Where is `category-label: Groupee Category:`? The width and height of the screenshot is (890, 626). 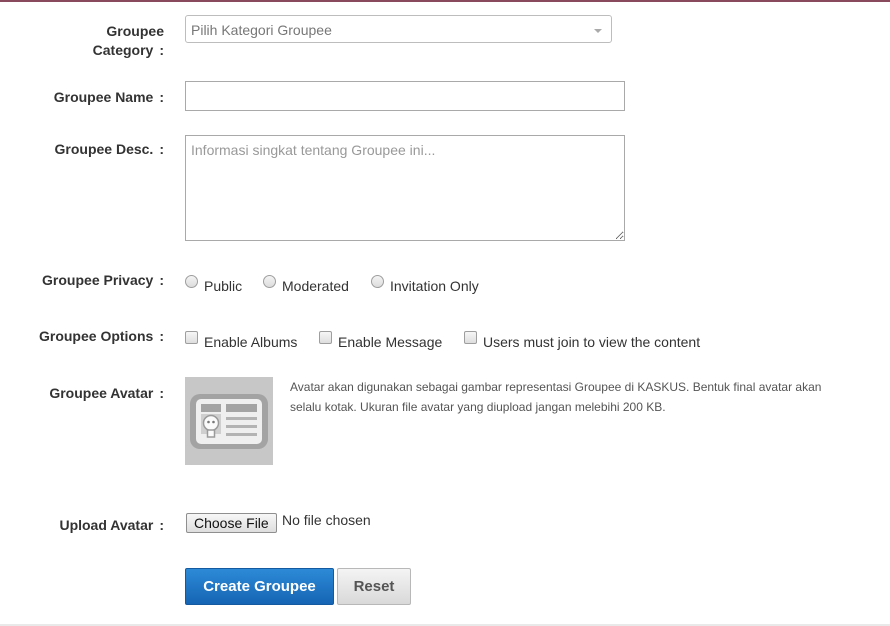
category-label: Groupee Category: is located at coordinates (128, 41).